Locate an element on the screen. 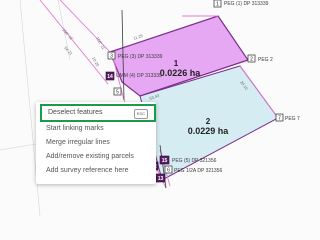  parcel-2-id: 2 is located at coordinates (208, 121).